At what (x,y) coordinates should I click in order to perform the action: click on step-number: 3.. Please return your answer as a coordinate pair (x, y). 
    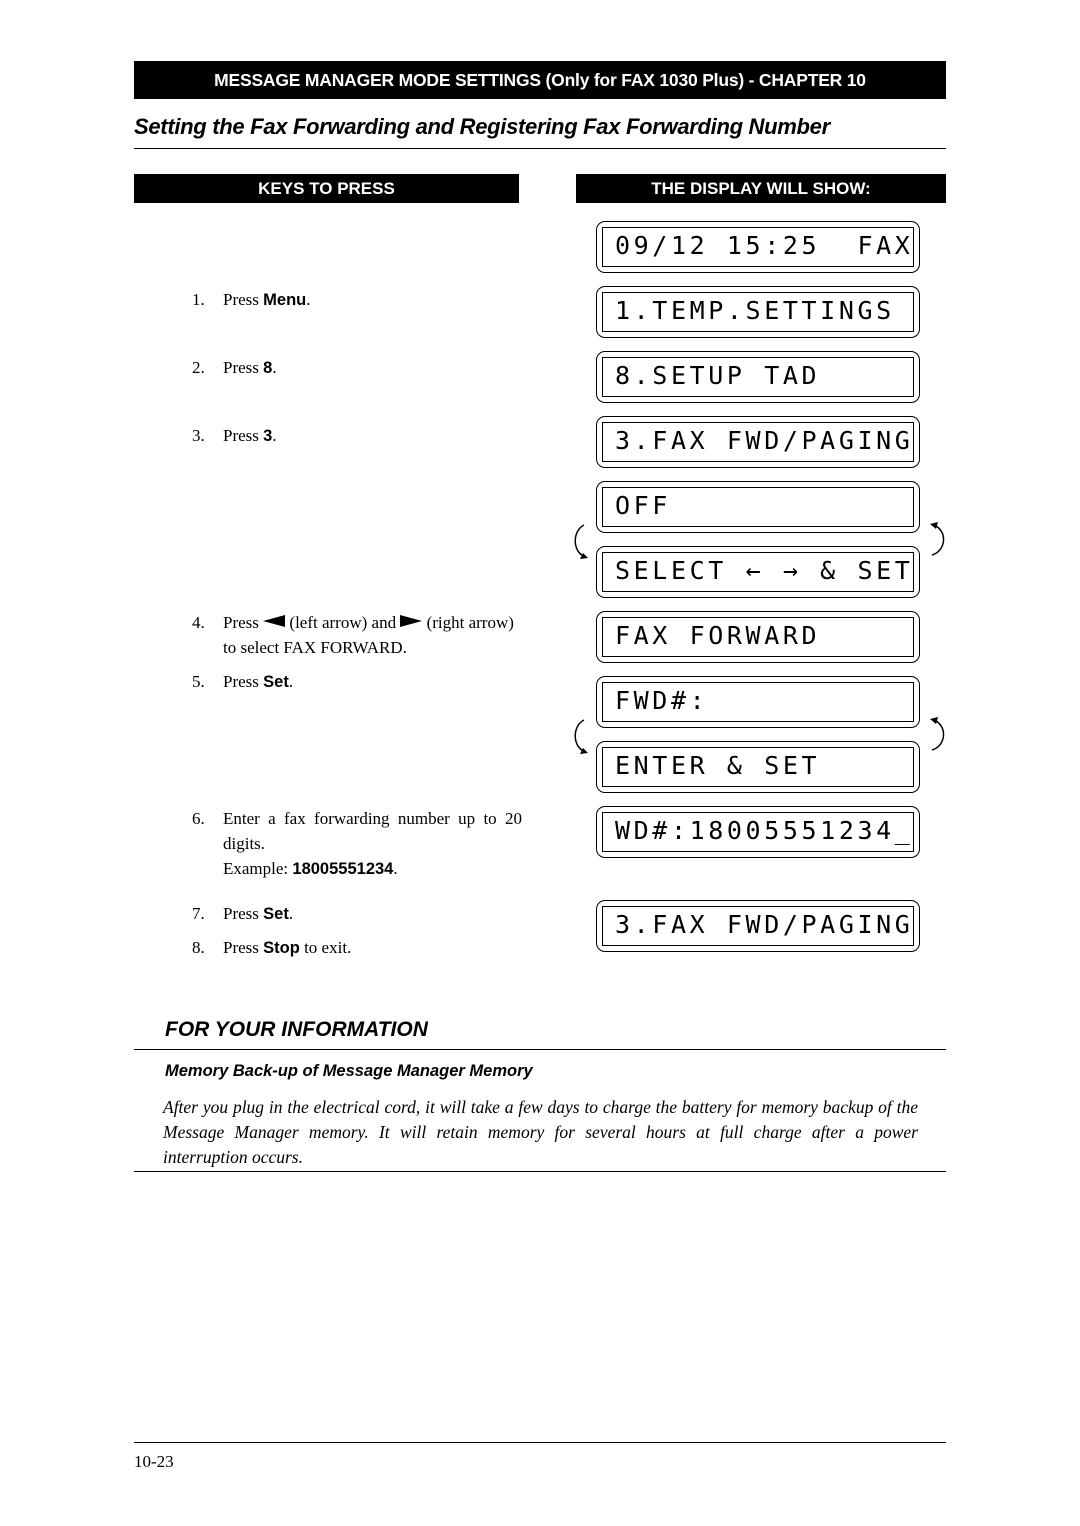
    Looking at the image, I should click on (198, 435).